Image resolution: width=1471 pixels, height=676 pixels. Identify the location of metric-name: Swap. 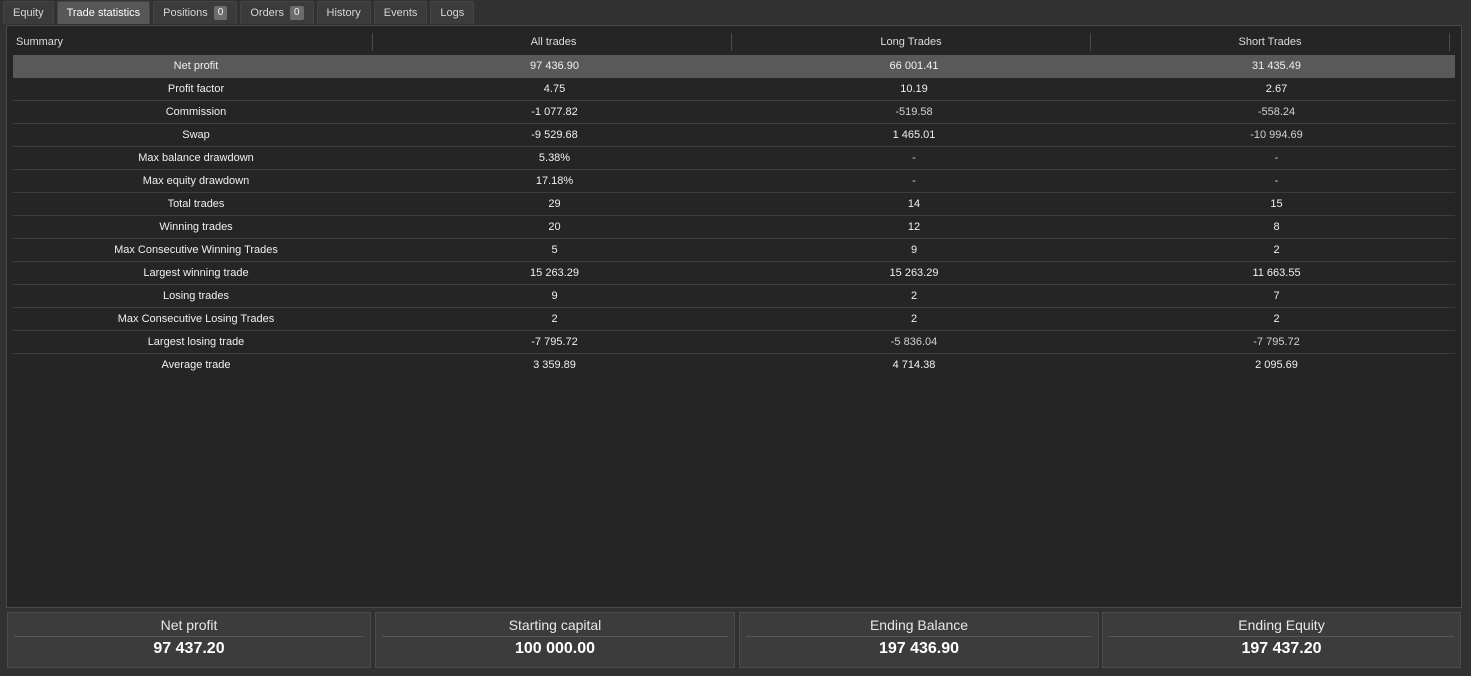
(196, 135).